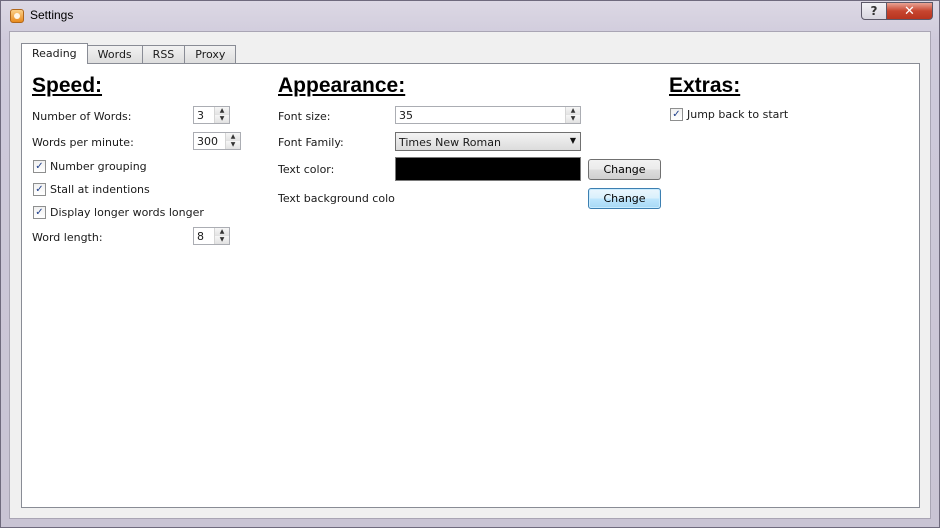 This screenshot has height=528, width=940. I want to click on app-icon, so click(17, 16).